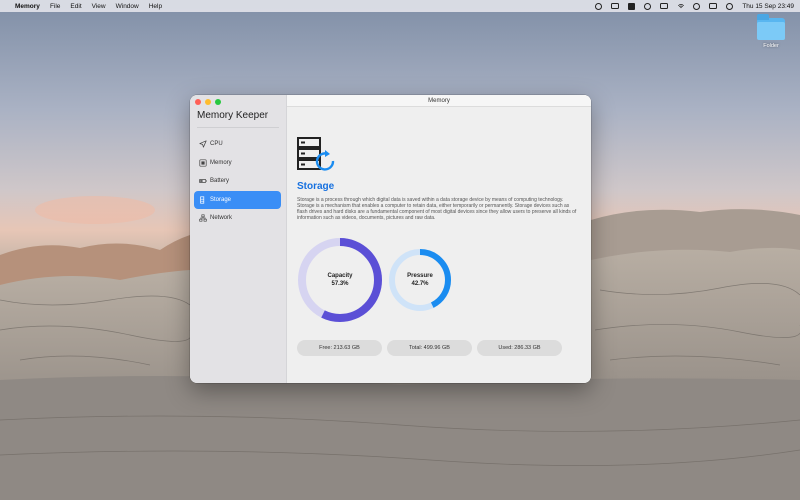  What do you see at coordinates (771, 27) in the screenshot?
I see `folder-icon` at bounding box center [771, 27].